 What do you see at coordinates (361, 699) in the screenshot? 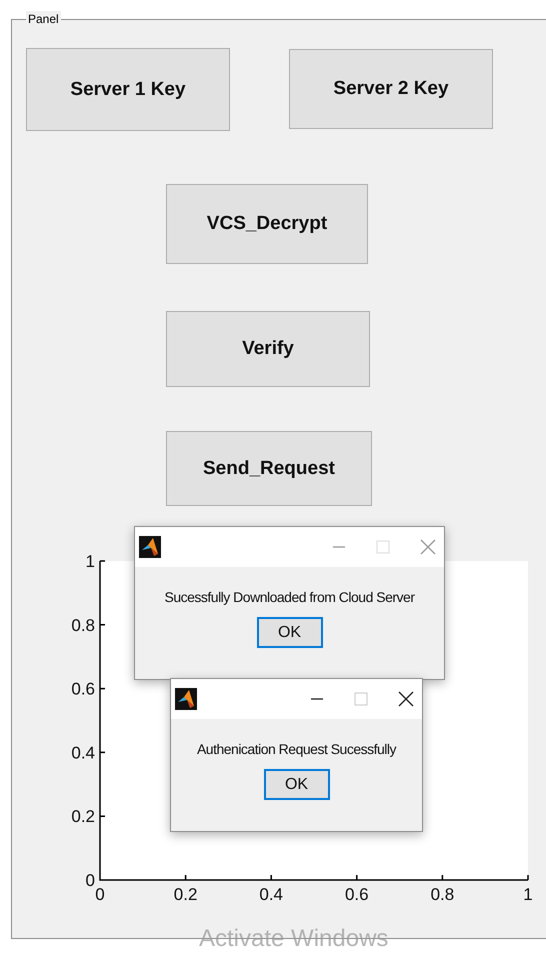
I see `maximize-icon` at bounding box center [361, 699].